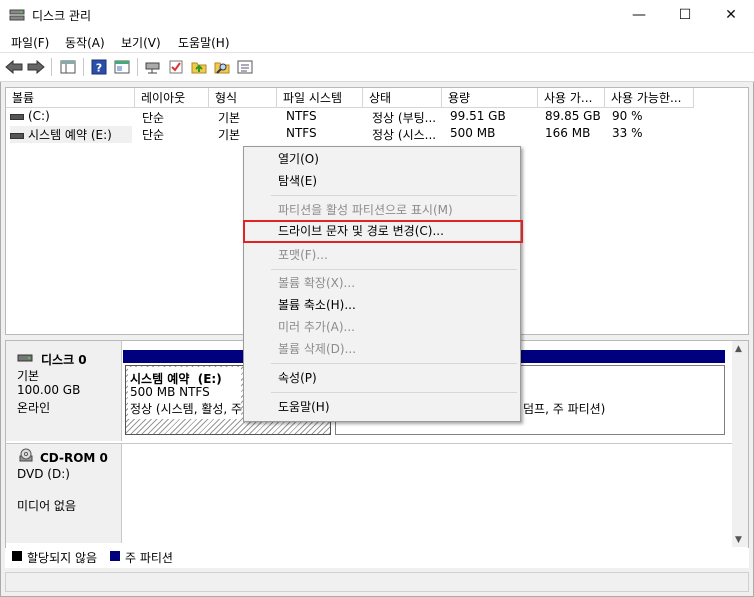  What do you see at coordinates (153, 67) in the screenshot?
I see `connect-icon` at bounding box center [153, 67].